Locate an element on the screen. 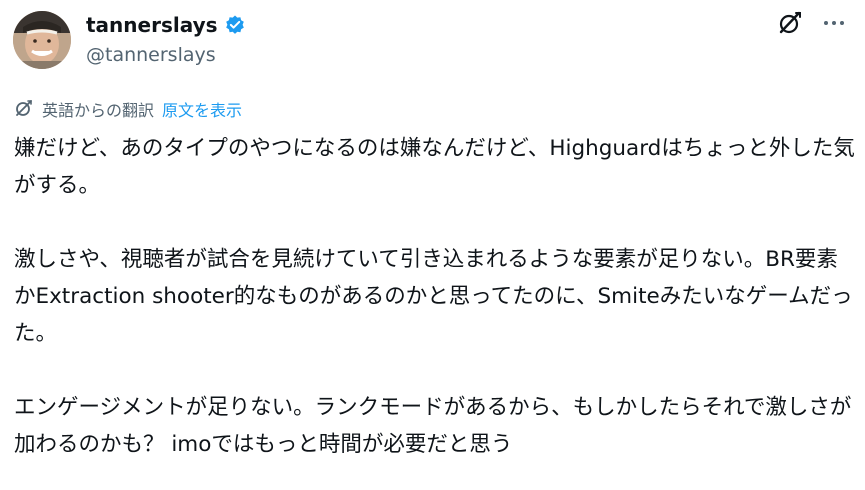 The width and height of the screenshot is (865, 490). header-actions is located at coordinates (812, 23).